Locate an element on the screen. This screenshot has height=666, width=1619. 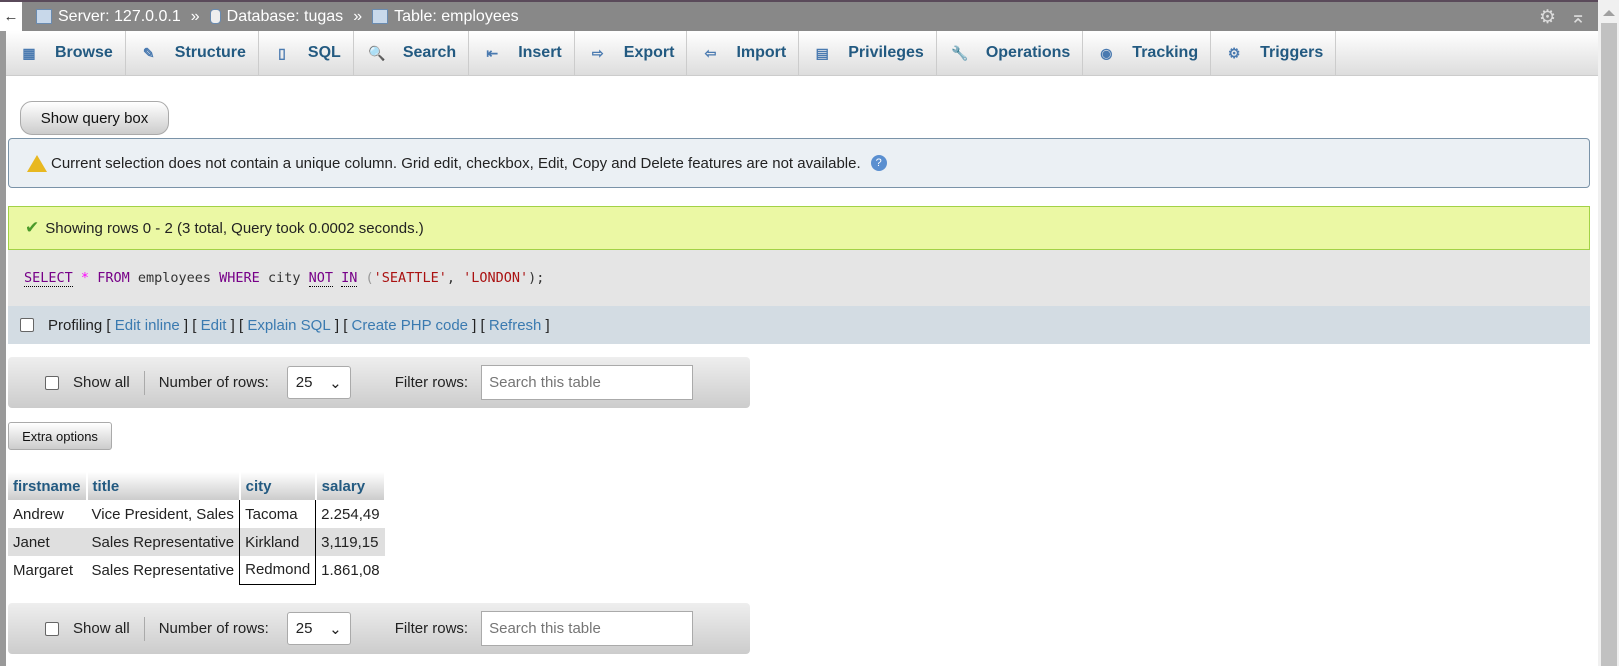
edit-inline-link: Edit inline is located at coordinates (147, 325).